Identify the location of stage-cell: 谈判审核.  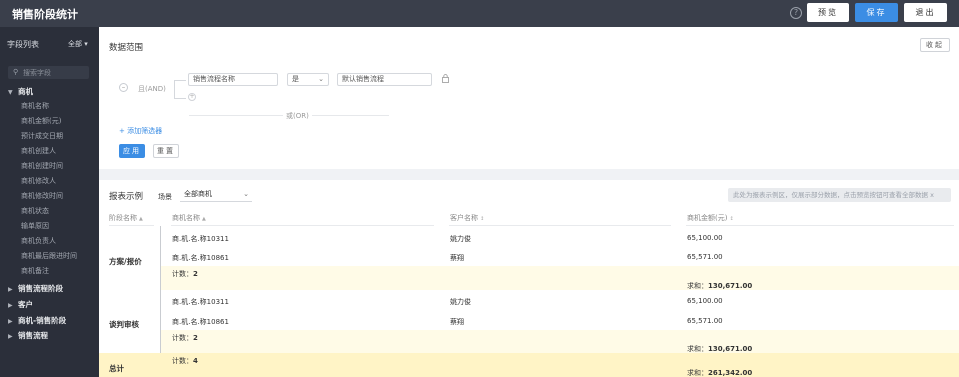
(124, 324).